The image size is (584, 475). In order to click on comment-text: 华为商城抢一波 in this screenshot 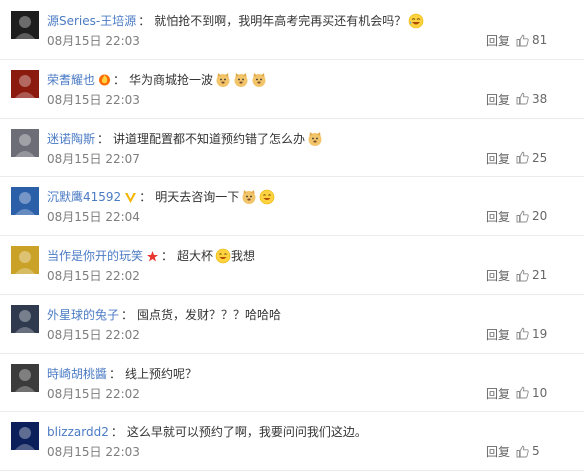, I will do `click(171, 79)`.